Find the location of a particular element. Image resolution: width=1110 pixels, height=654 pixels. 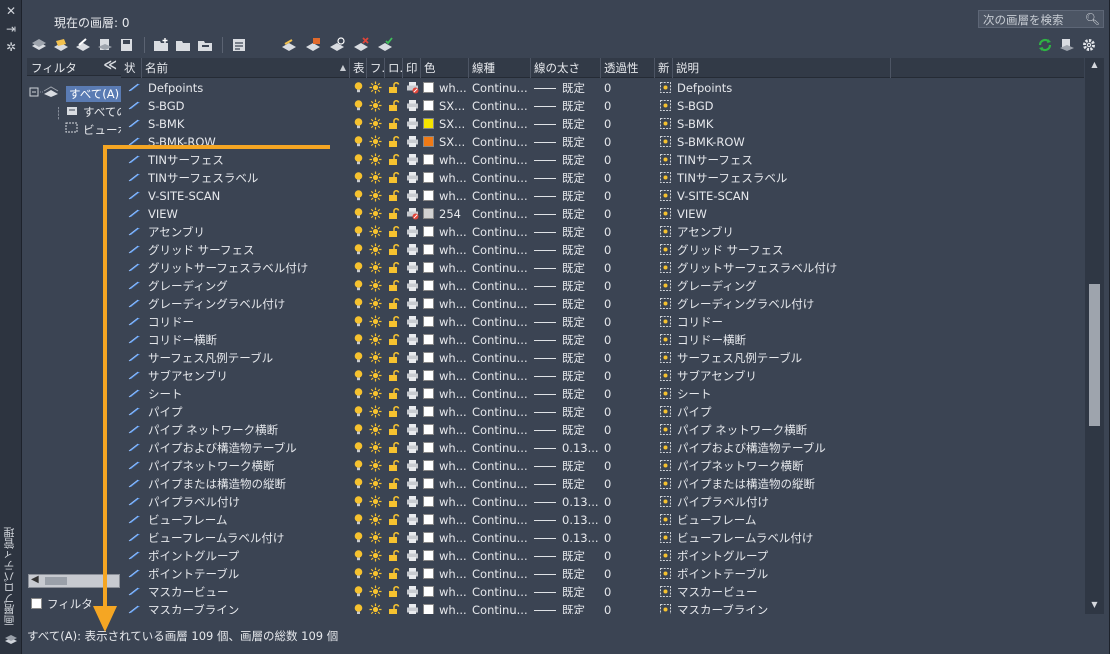

layer-description: パイプラベル付け is located at coordinates (787, 502).